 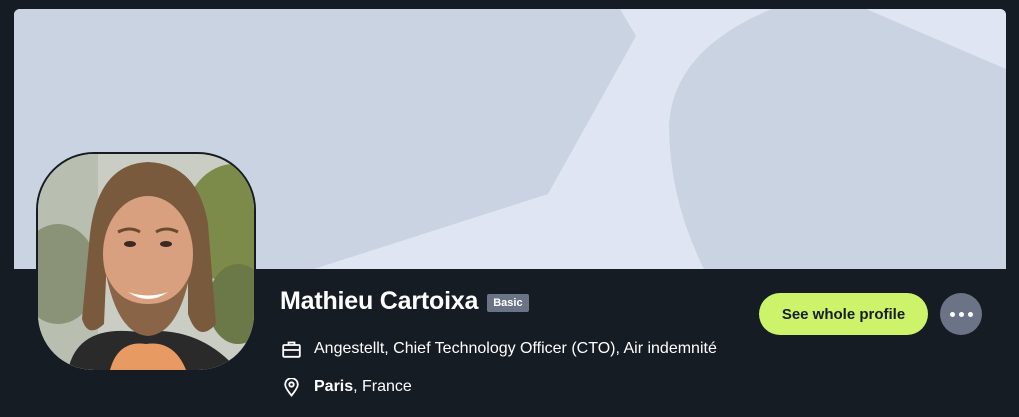 I want to click on profile-name: Mathieu Cartoixa, so click(x=379, y=301).